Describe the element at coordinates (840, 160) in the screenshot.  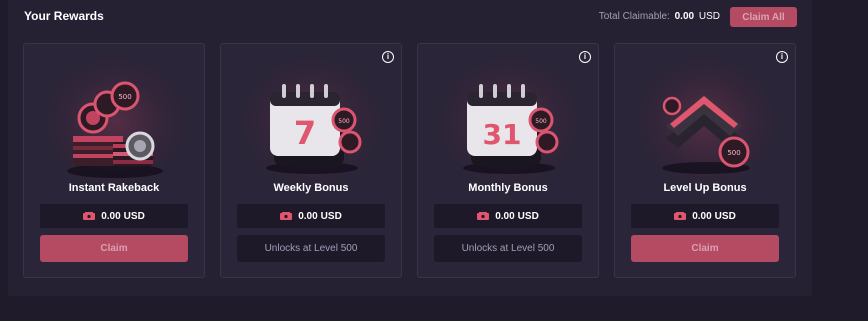
I see `page-background` at that location.